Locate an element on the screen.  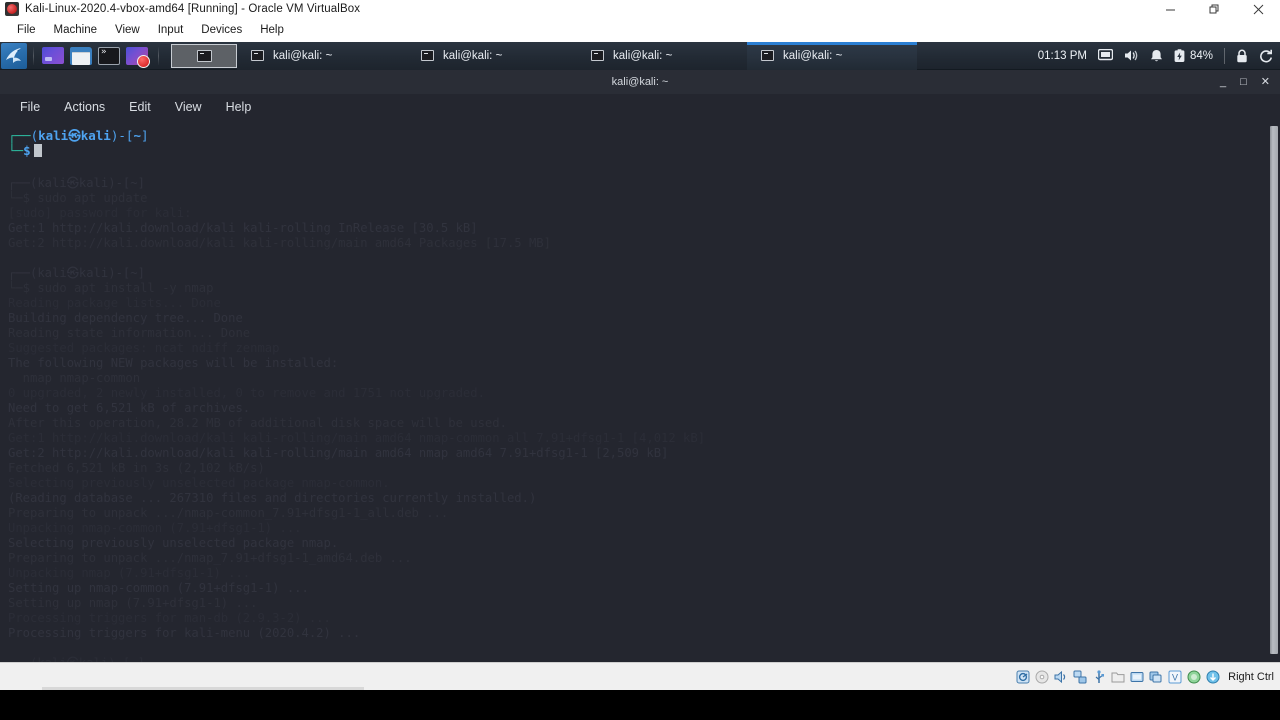
lock-icon is located at coordinates (1242, 56).